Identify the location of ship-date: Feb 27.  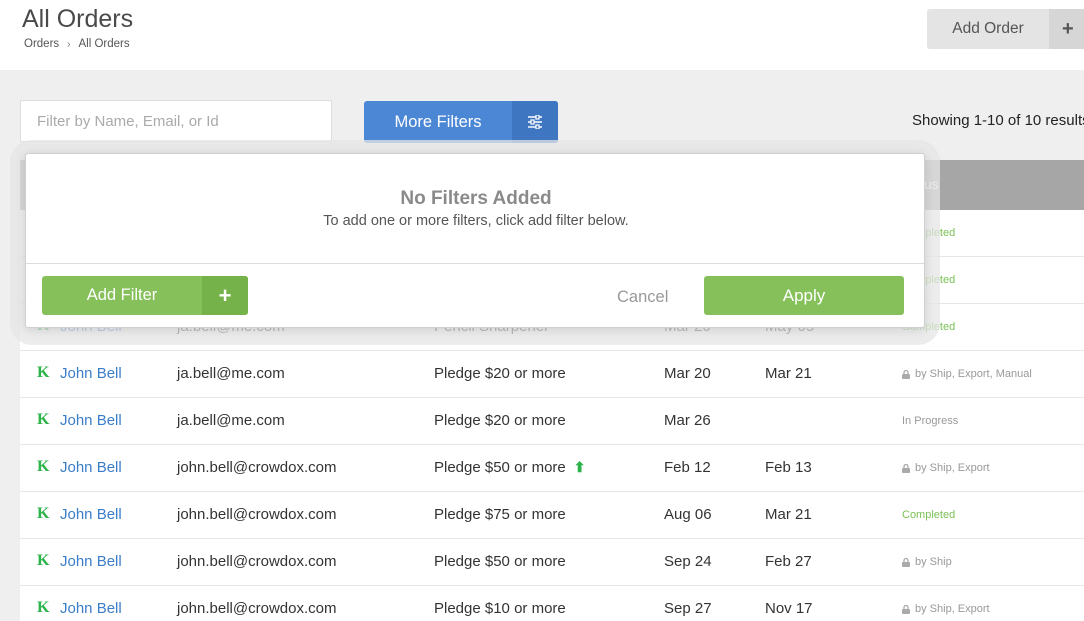
(788, 561).